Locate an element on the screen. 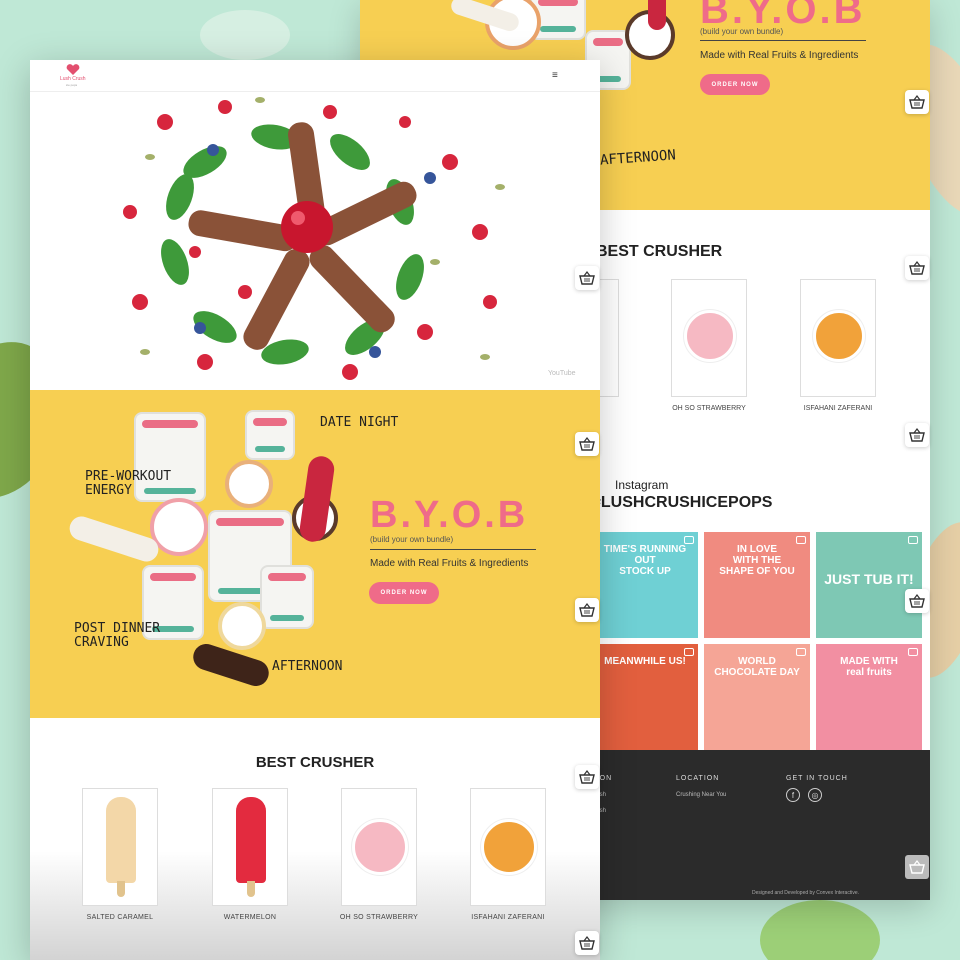 This screenshot has height=960, width=960. logo-text: Lush Crush is located at coordinates (73, 79).